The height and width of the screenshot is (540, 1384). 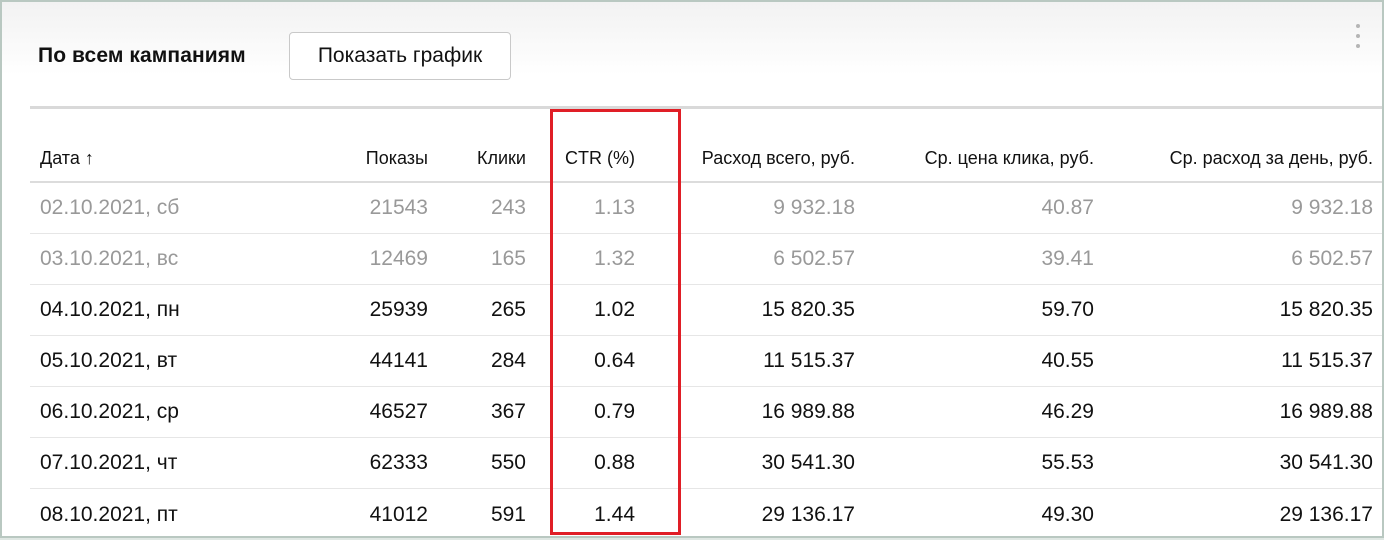 I want to click on cell-avg-daily-spend: 9 932.18, so click(x=1332, y=207).